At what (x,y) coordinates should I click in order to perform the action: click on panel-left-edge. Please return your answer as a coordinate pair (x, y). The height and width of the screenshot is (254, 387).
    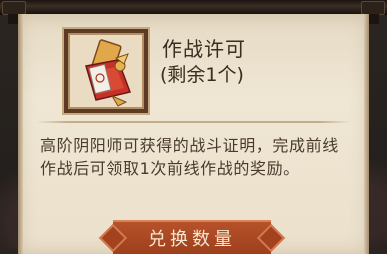
    Looking at the image, I should click on (20, 134).